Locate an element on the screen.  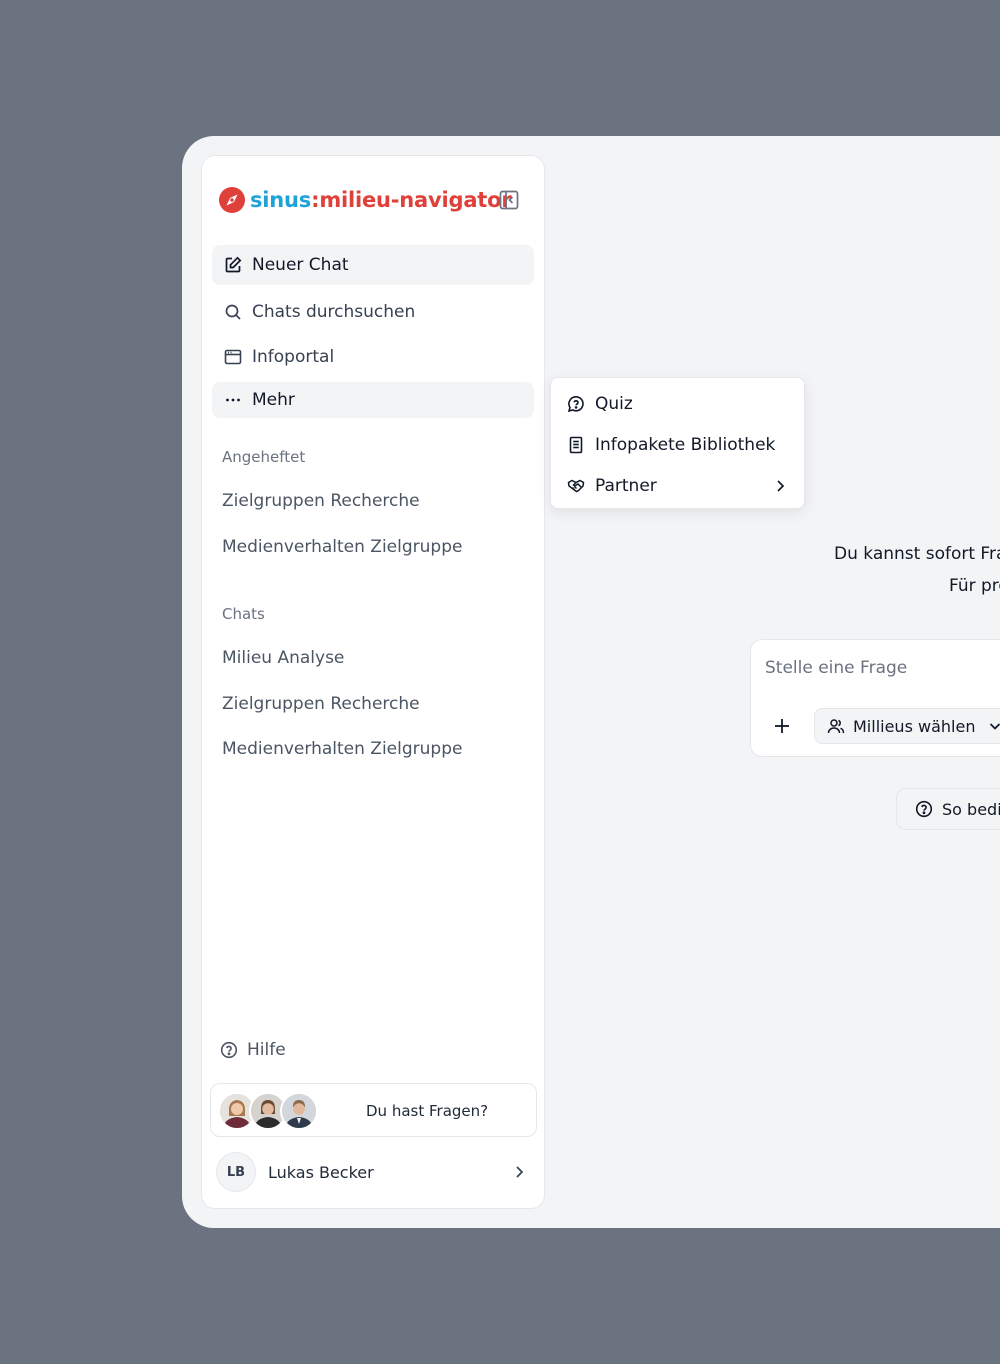
how-to-use-button: So bedie is located at coordinates (948, 809).